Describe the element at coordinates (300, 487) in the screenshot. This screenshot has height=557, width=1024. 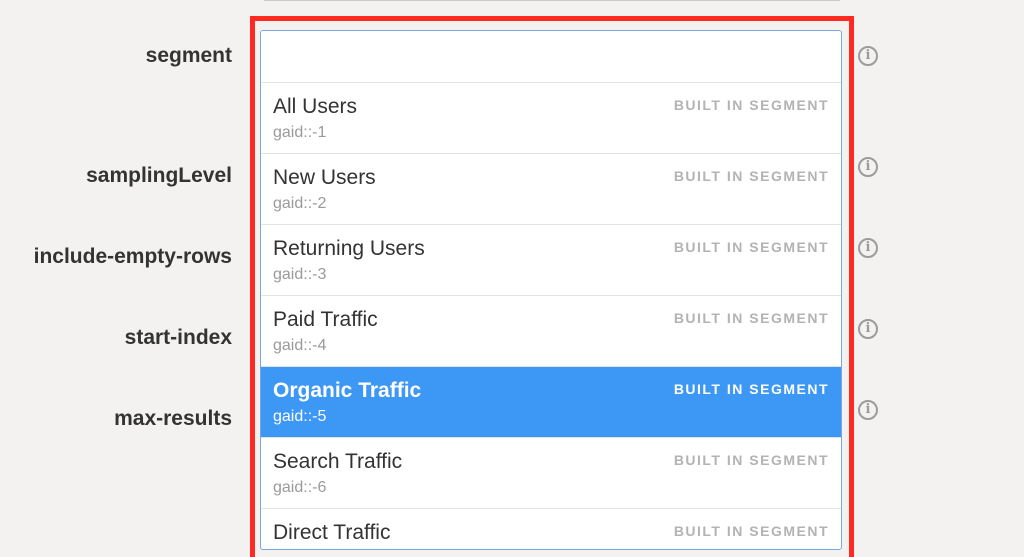
I see `option-id: gaid::-6` at that location.